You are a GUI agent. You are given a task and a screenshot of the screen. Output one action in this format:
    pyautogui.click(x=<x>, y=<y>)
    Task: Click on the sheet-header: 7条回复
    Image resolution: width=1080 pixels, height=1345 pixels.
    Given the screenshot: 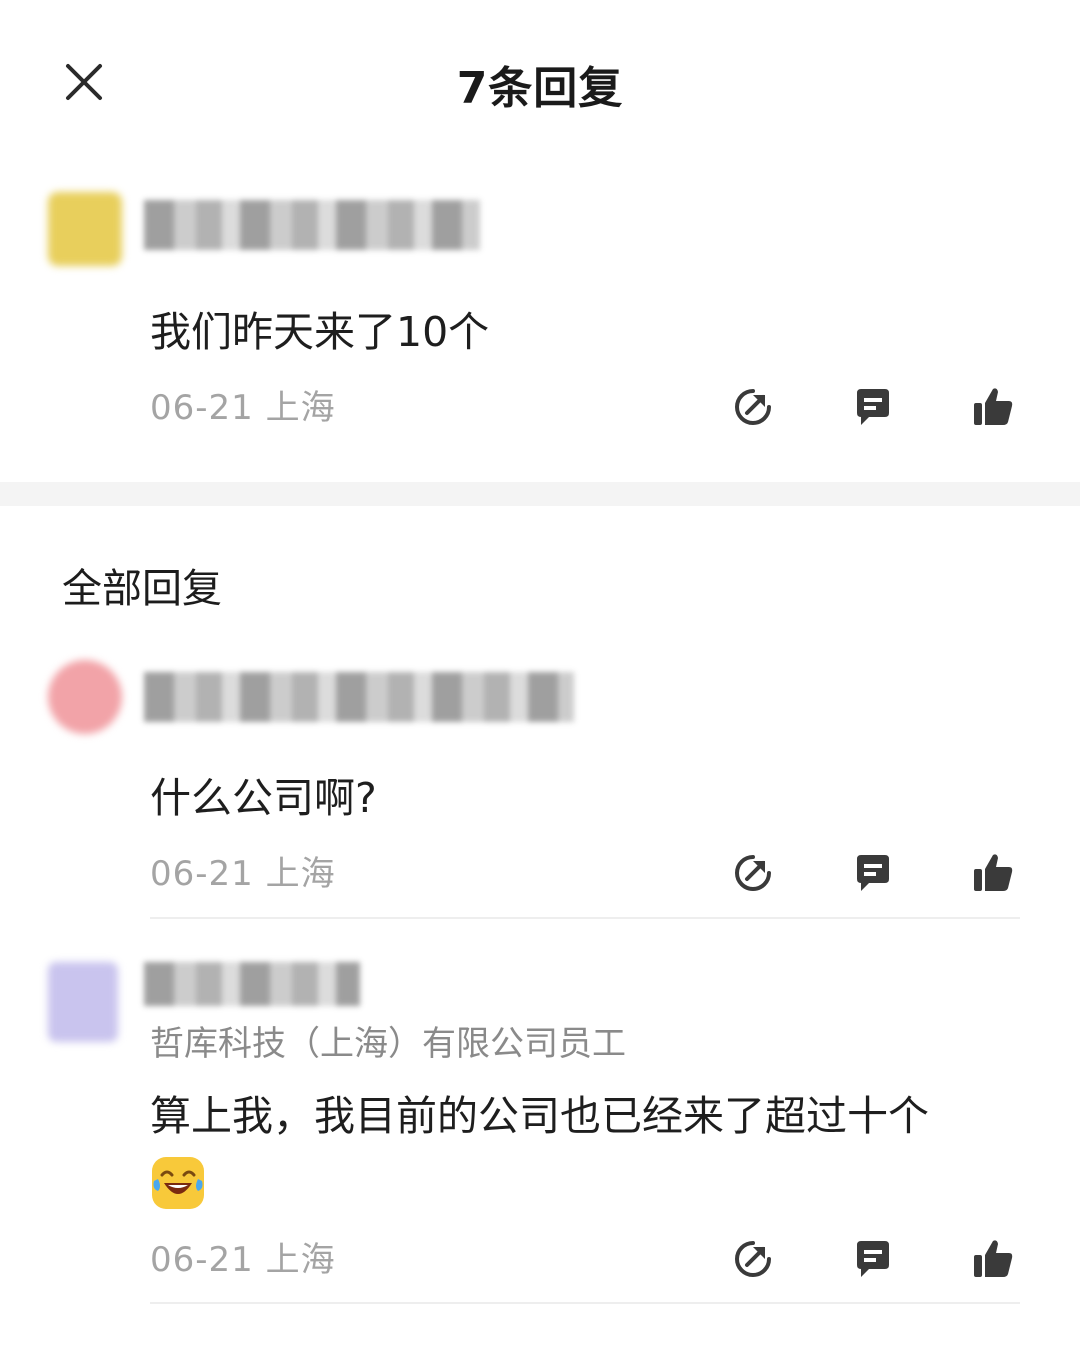 What is the action you would take?
    pyautogui.click(x=540, y=82)
    